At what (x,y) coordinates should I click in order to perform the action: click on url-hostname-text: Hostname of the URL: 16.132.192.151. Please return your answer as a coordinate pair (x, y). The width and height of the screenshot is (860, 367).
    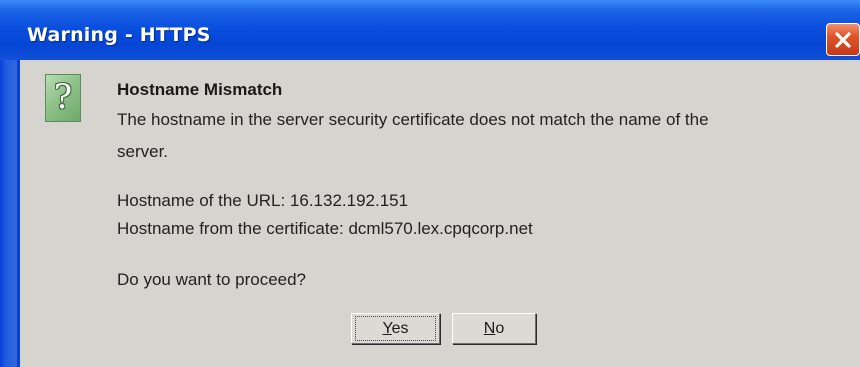
    Looking at the image, I should click on (263, 200).